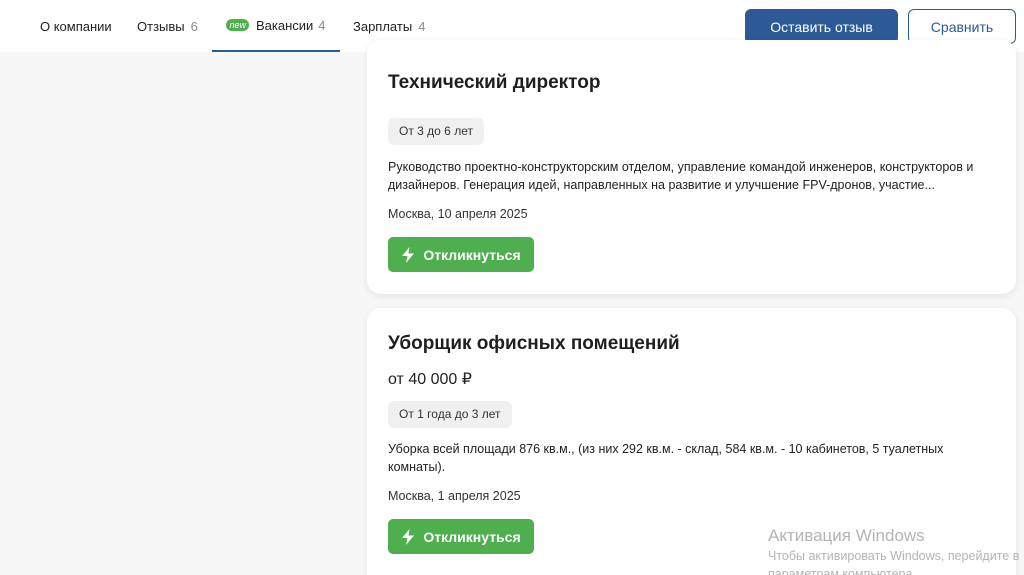 This screenshot has height=575, width=1024. I want to click on experience-chip: От 1 года до 3 лет, so click(450, 414).